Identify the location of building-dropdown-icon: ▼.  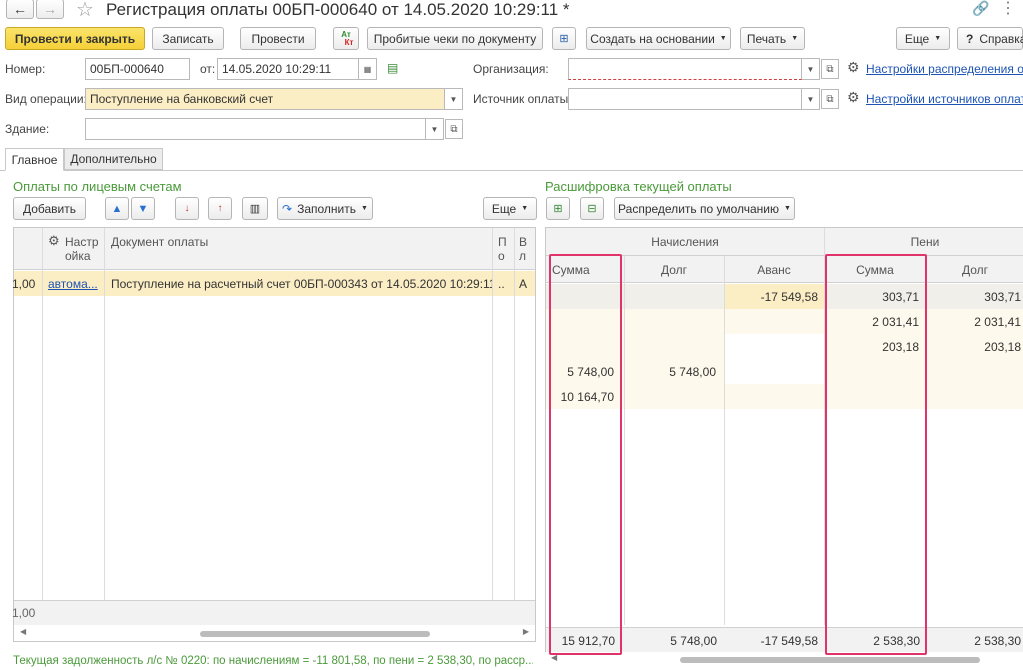
(435, 129).